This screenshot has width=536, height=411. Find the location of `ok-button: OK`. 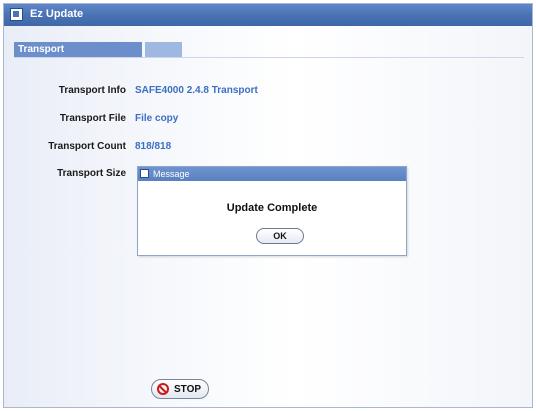

ok-button: OK is located at coordinates (280, 236).